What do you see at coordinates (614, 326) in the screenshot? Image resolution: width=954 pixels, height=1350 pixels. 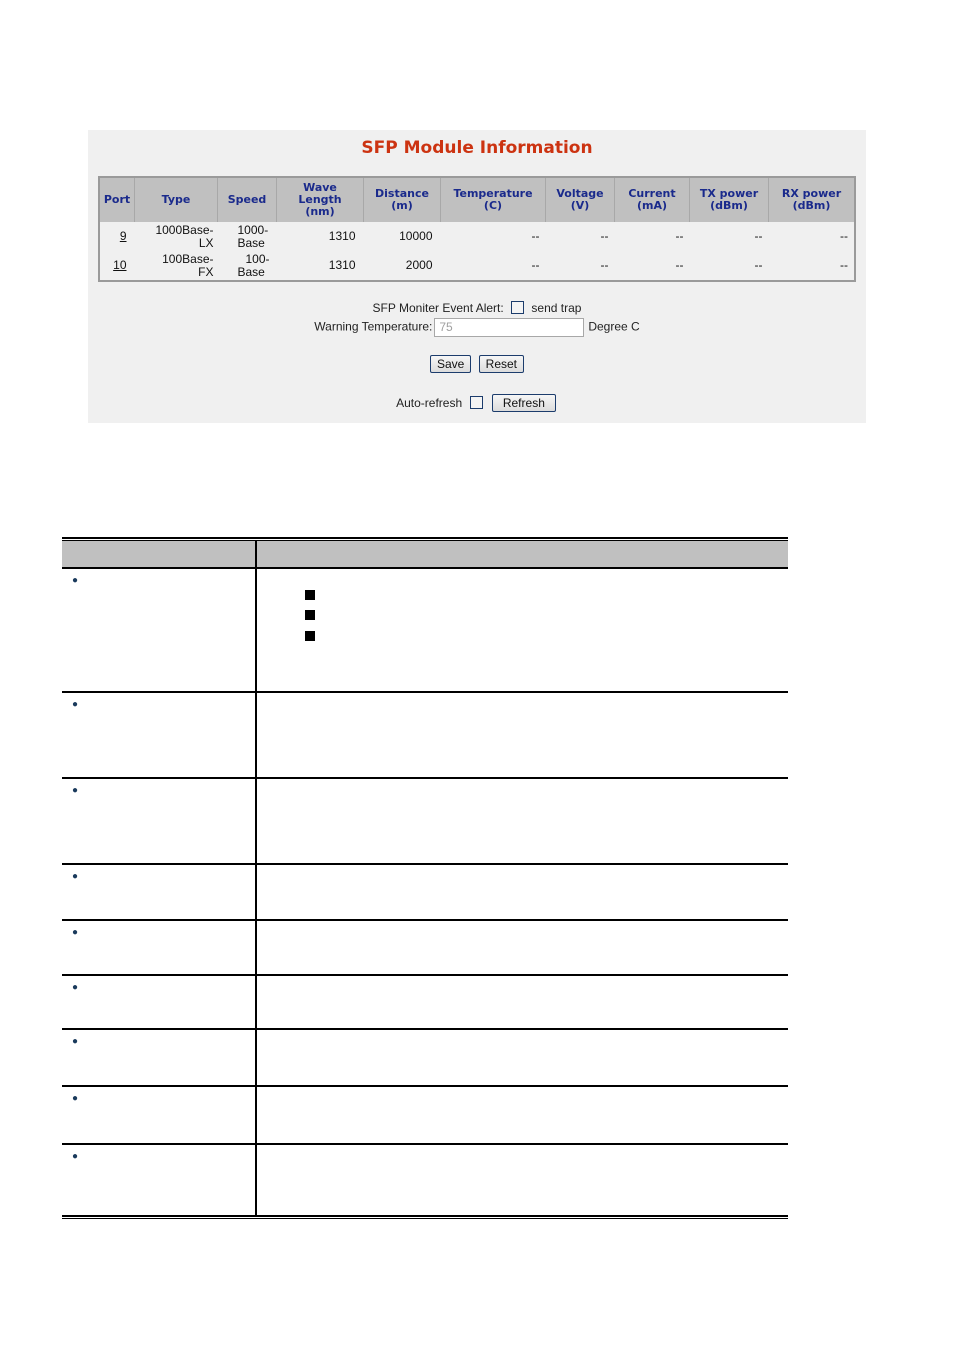 I see `warning-temp-unit: Degree C` at bounding box center [614, 326].